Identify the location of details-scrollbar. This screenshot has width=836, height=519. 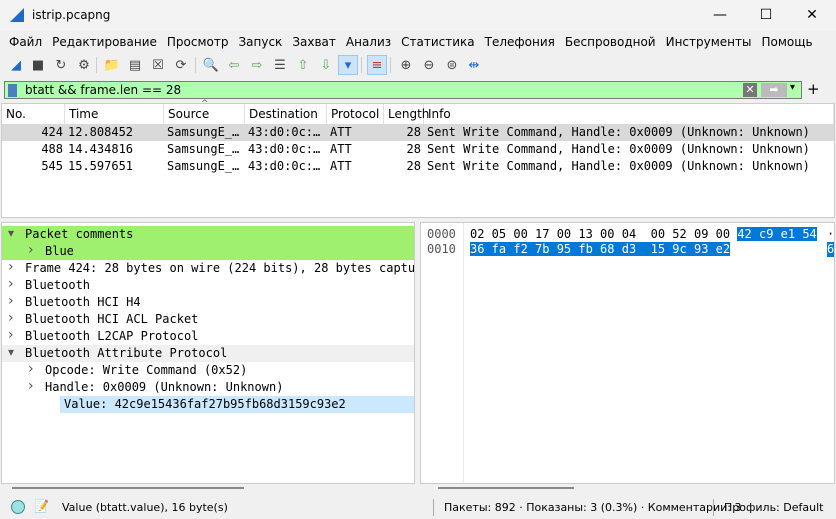
(128, 488).